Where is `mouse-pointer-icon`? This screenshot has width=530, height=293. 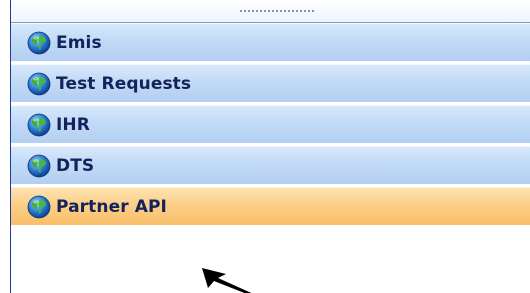
mouse-pointer-icon is located at coordinates (227, 280).